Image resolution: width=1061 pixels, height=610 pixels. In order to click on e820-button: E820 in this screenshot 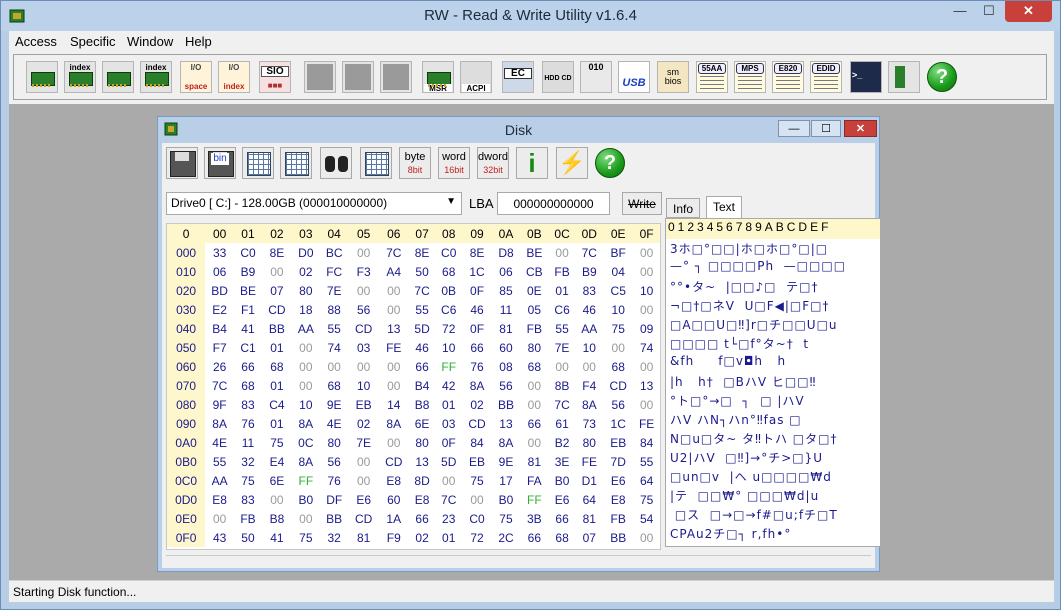, I will do `click(788, 77)`.